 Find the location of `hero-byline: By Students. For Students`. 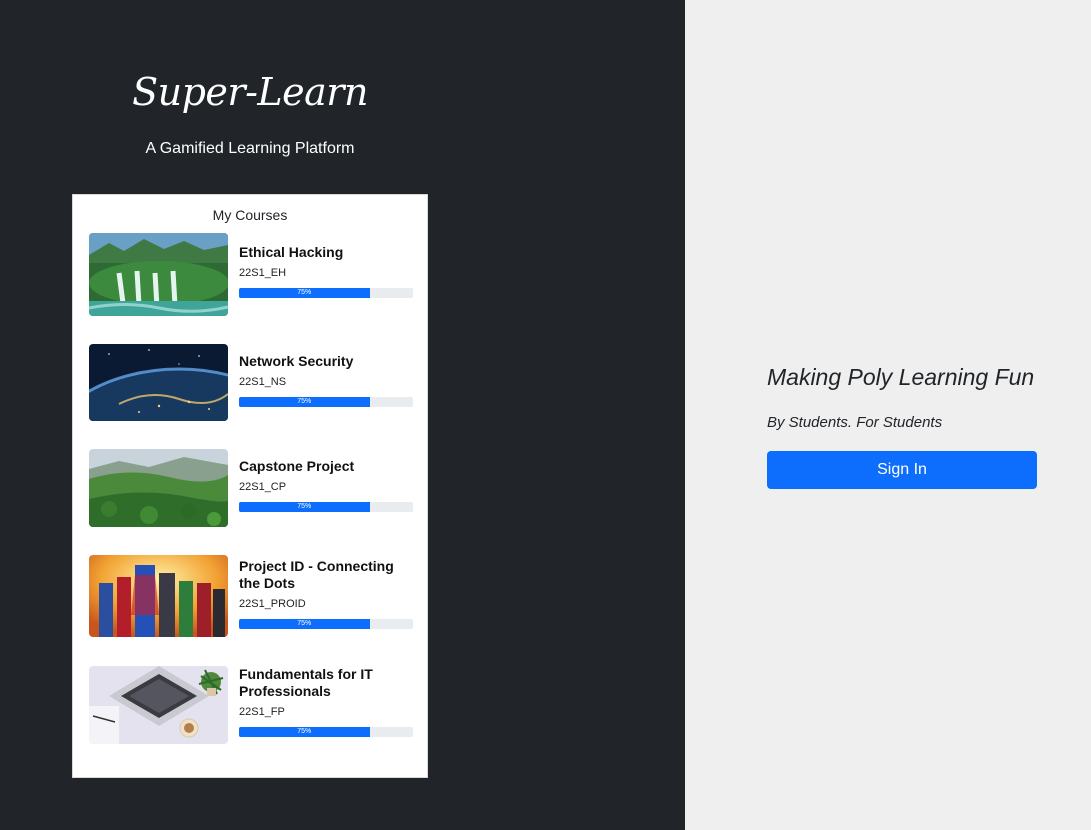

hero-byline: By Students. For Students is located at coordinates (855, 422).